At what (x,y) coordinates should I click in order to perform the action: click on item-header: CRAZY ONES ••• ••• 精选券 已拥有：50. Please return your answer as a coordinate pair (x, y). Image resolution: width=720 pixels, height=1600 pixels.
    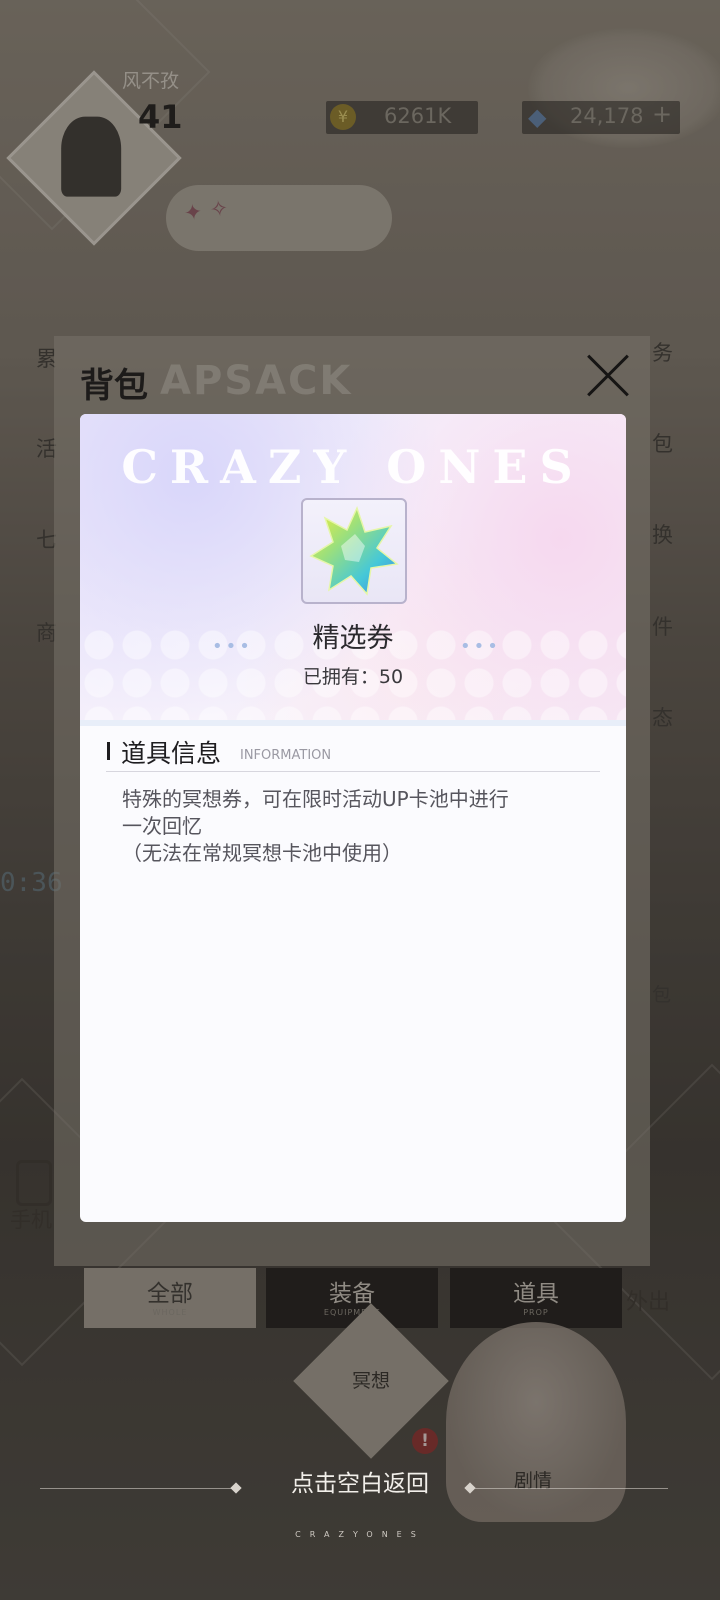
    Looking at the image, I should click on (353, 570).